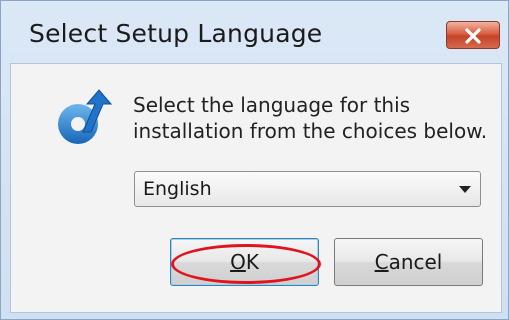 This screenshot has width=509, height=320. What do you see at coordinates (465, 189) in the screenshot?
I see `chevron-down-icon` at bounding box center [465, 189].